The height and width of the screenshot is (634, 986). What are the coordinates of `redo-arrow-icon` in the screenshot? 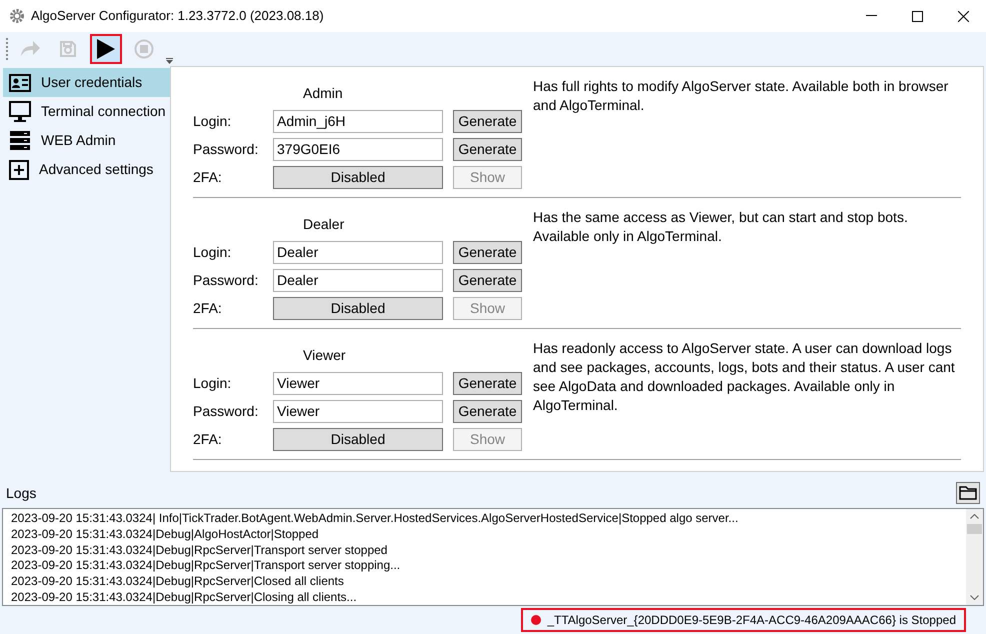 It's located at (30, 49).